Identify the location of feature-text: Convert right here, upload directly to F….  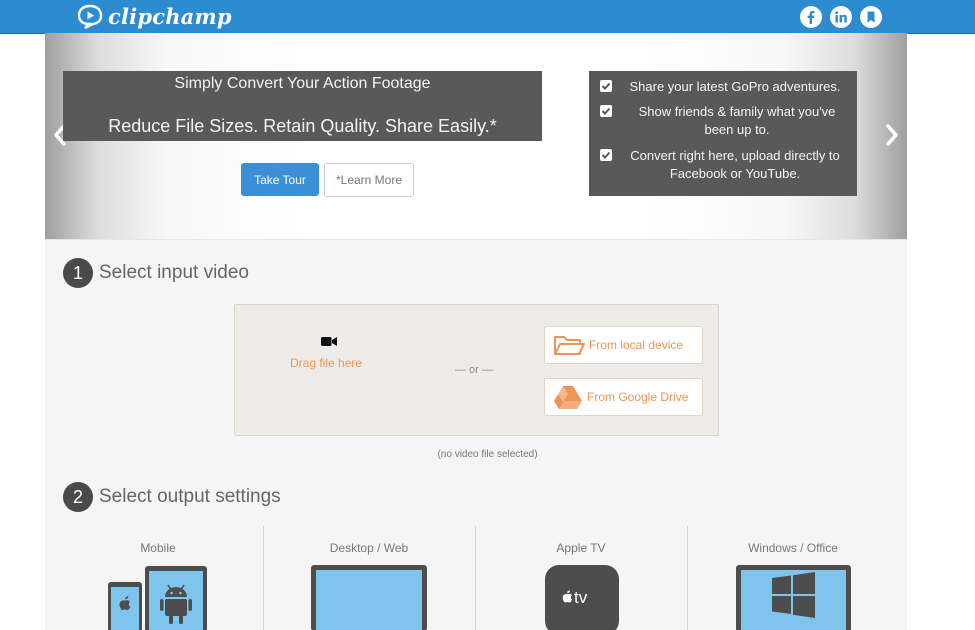
(735, 164).